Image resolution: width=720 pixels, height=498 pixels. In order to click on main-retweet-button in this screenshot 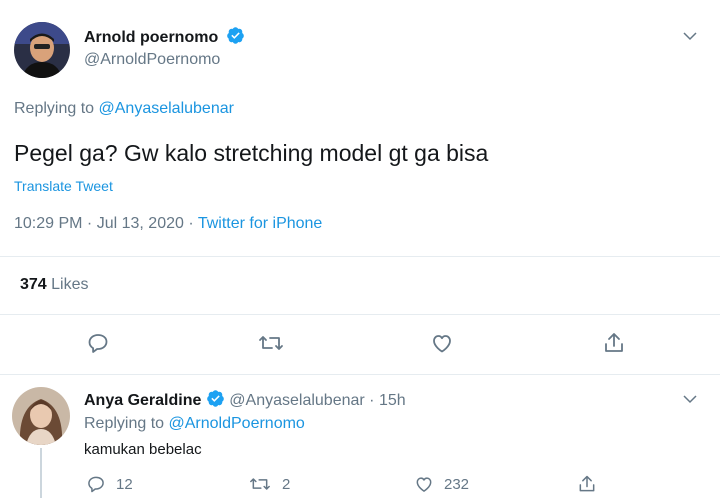, I will do `click(271, 343)`.